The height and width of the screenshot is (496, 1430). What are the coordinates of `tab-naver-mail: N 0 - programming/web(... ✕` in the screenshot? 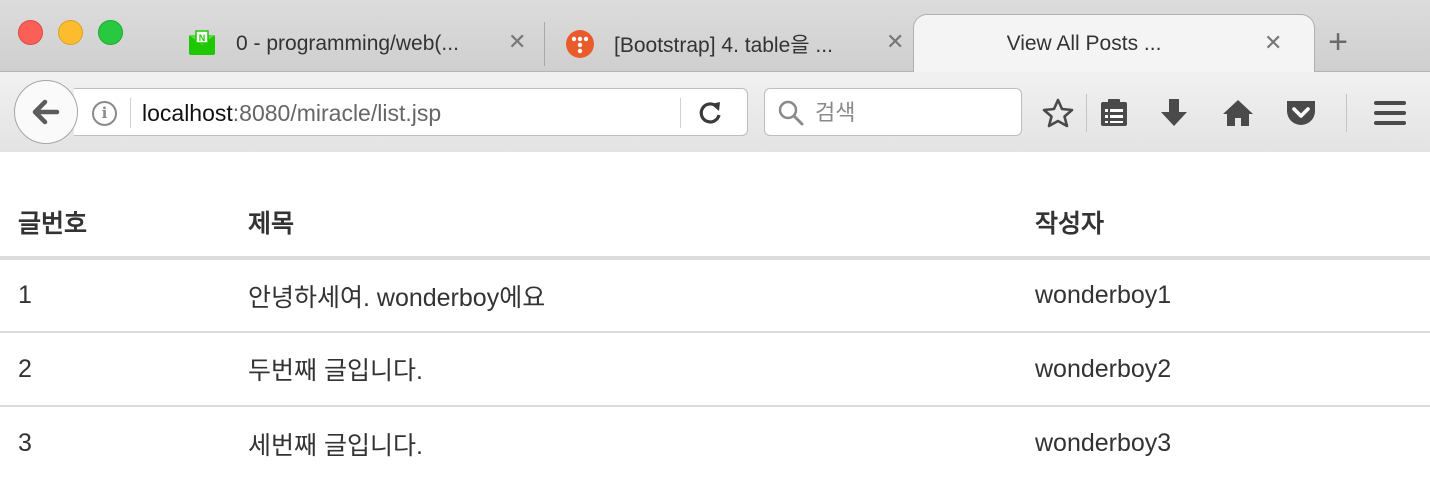 It's located at (356, 44).